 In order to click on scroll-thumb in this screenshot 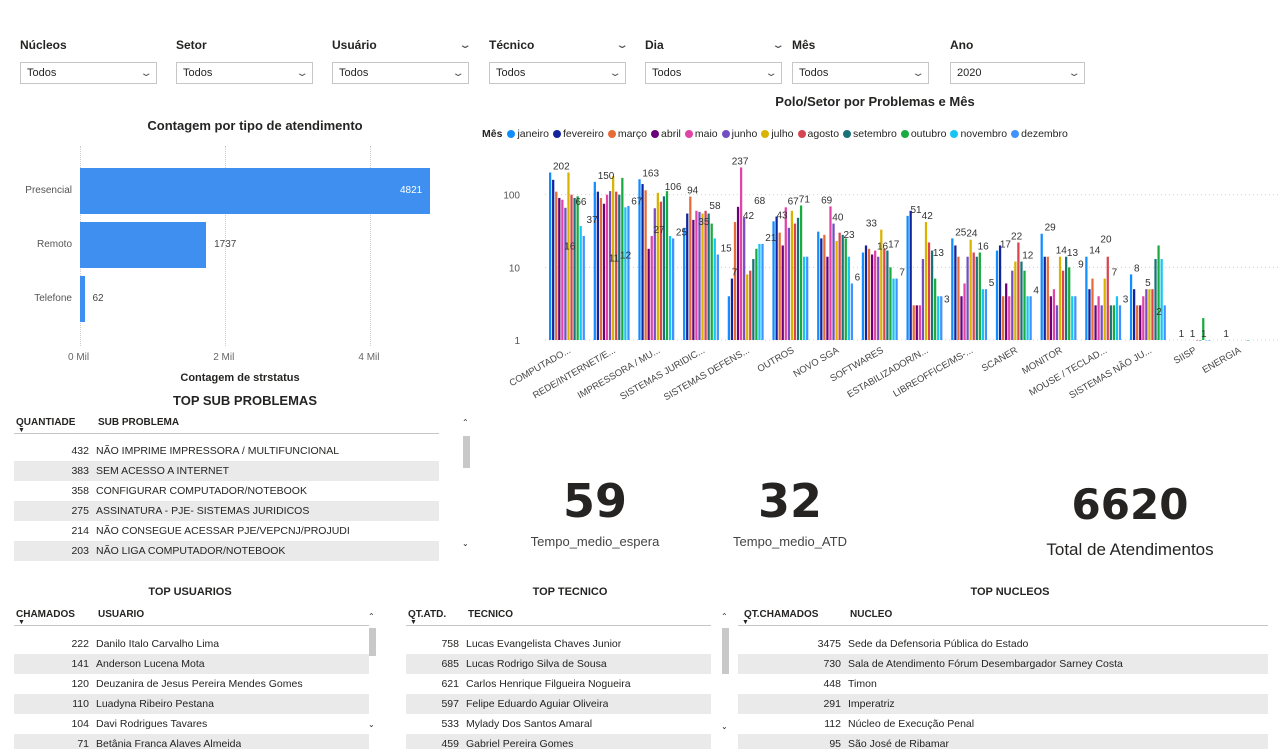, I will do `click(372, 642)`.